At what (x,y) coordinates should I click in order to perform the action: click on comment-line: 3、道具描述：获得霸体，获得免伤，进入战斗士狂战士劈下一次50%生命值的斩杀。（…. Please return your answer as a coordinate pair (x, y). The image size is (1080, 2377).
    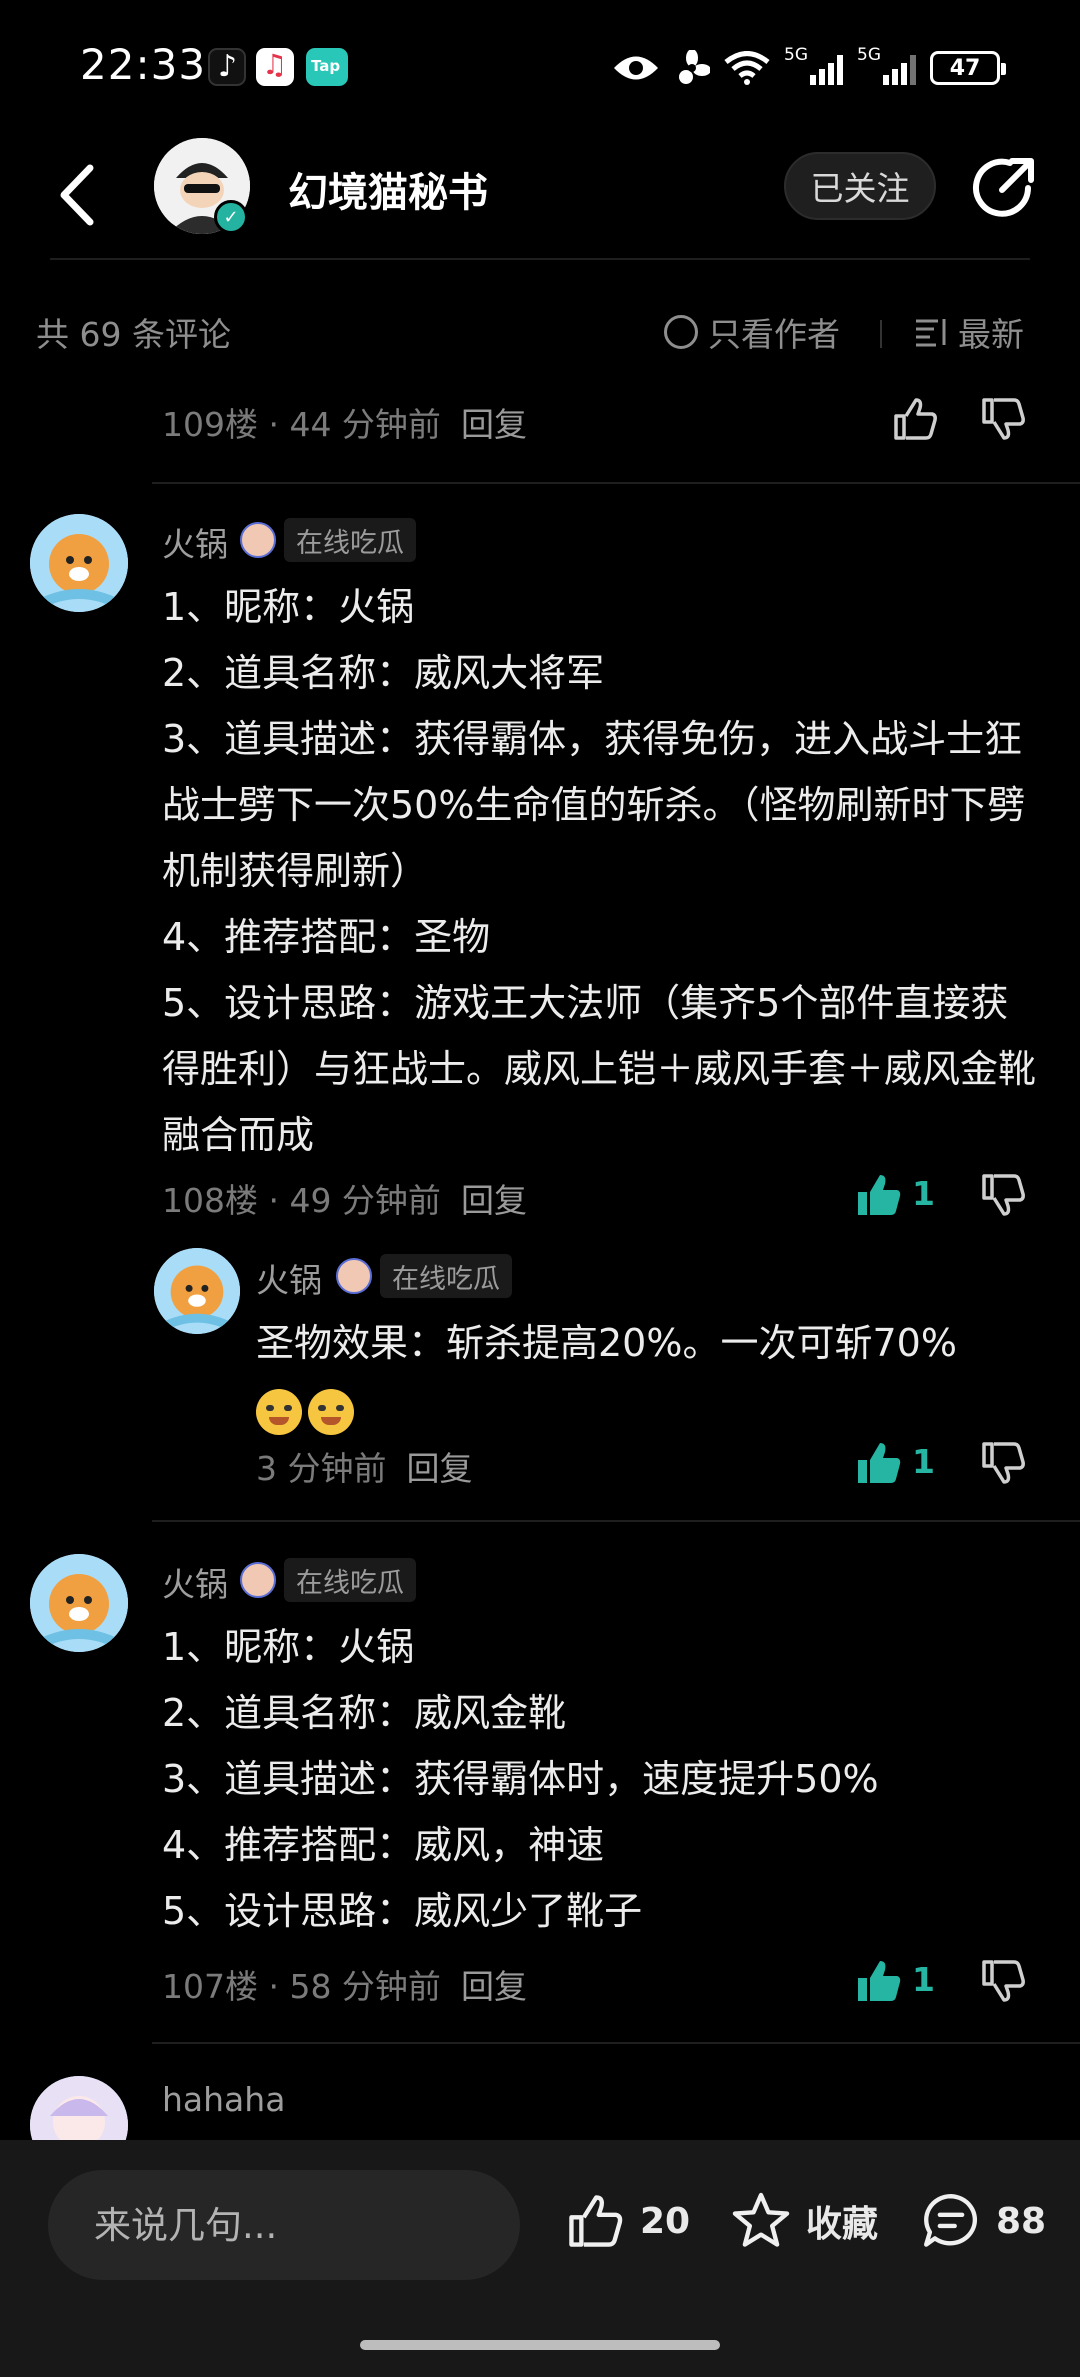
    Looking at the image, I should click on (594, 805).